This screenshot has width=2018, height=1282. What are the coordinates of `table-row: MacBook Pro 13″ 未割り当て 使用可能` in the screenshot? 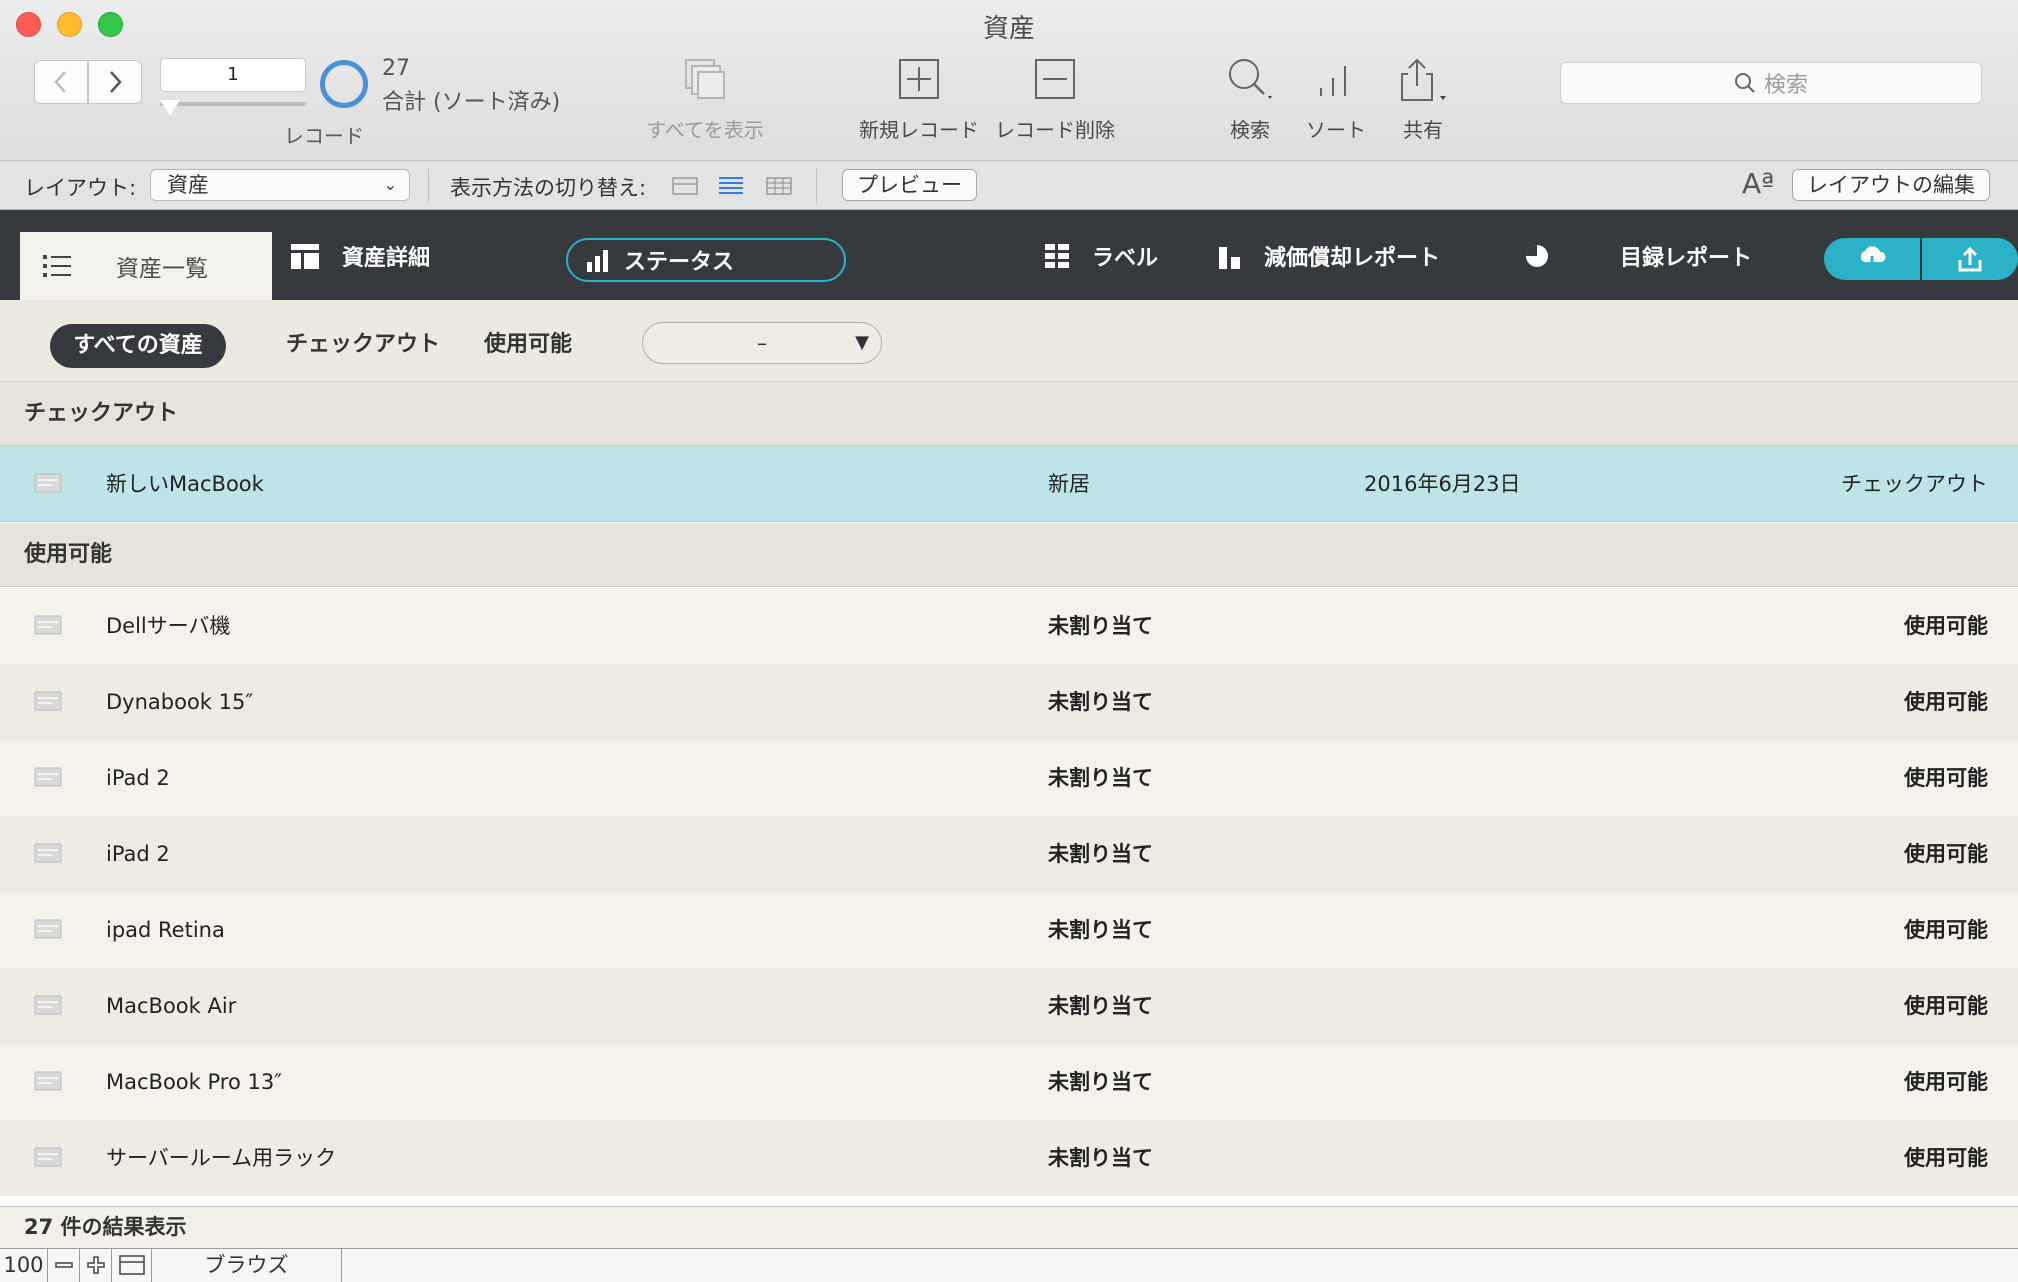 It's located at (1009, 1082).